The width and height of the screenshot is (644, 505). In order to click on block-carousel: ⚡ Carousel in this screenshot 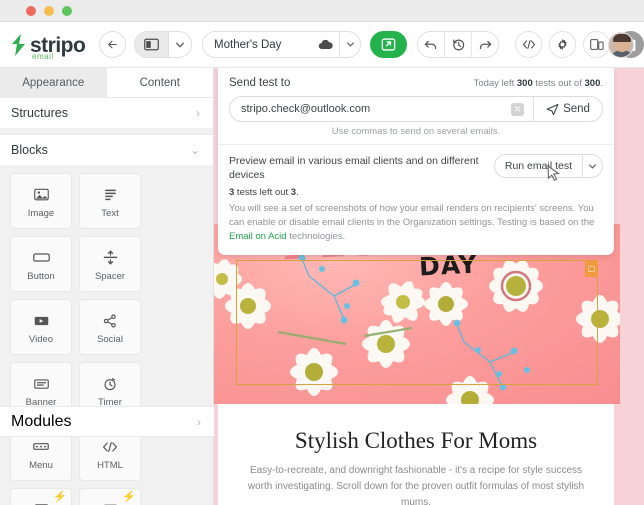, I will do `click(41, 496)`.